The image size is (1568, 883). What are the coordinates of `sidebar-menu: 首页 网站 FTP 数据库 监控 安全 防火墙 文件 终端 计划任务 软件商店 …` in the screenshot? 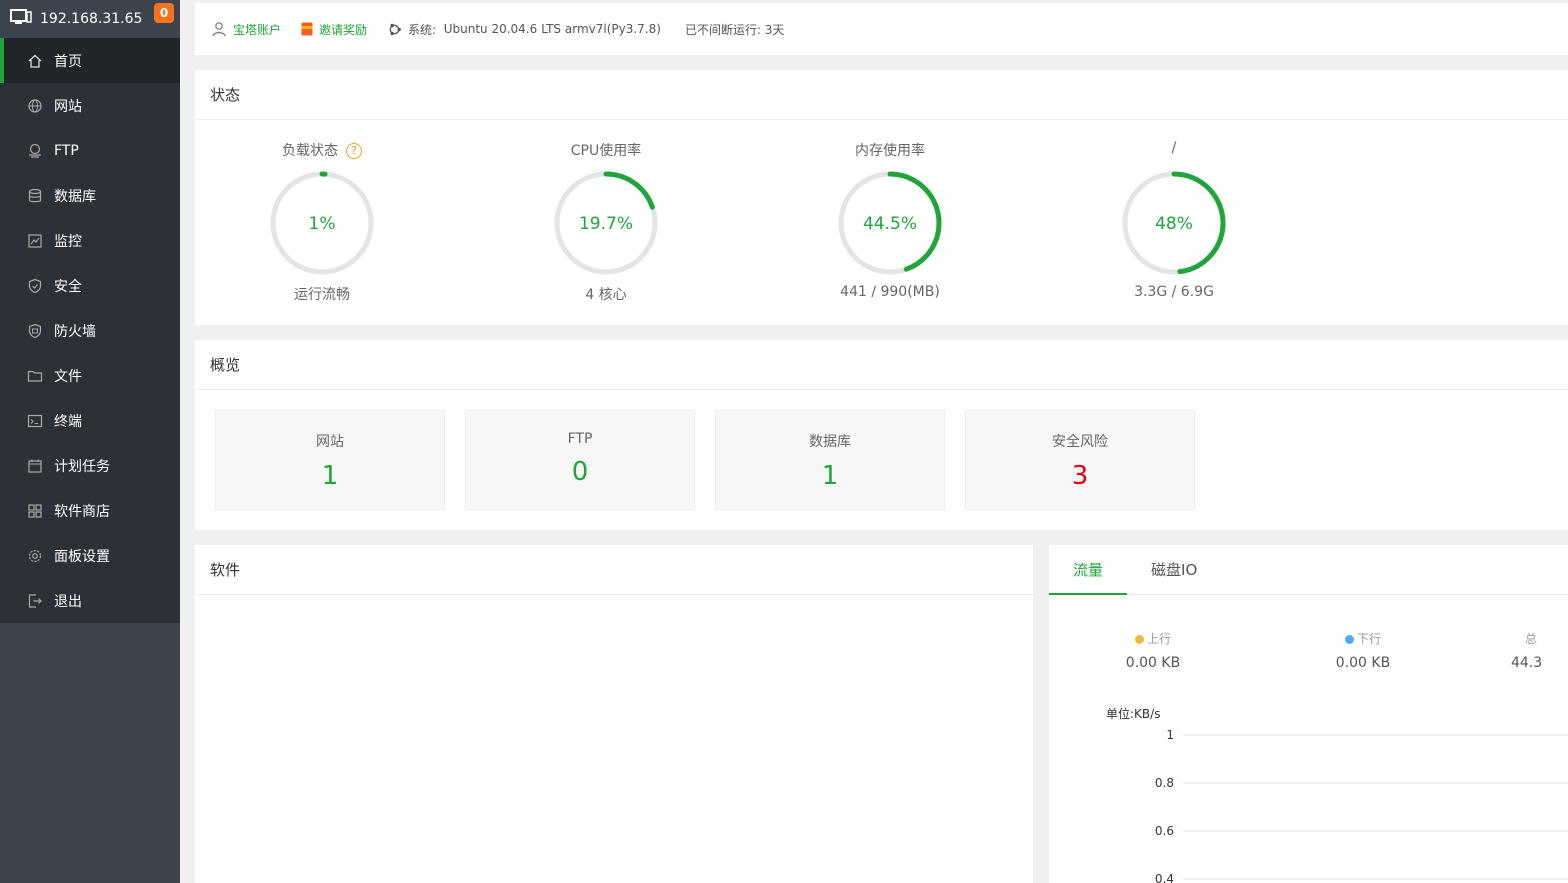 It's located at (90, 330).